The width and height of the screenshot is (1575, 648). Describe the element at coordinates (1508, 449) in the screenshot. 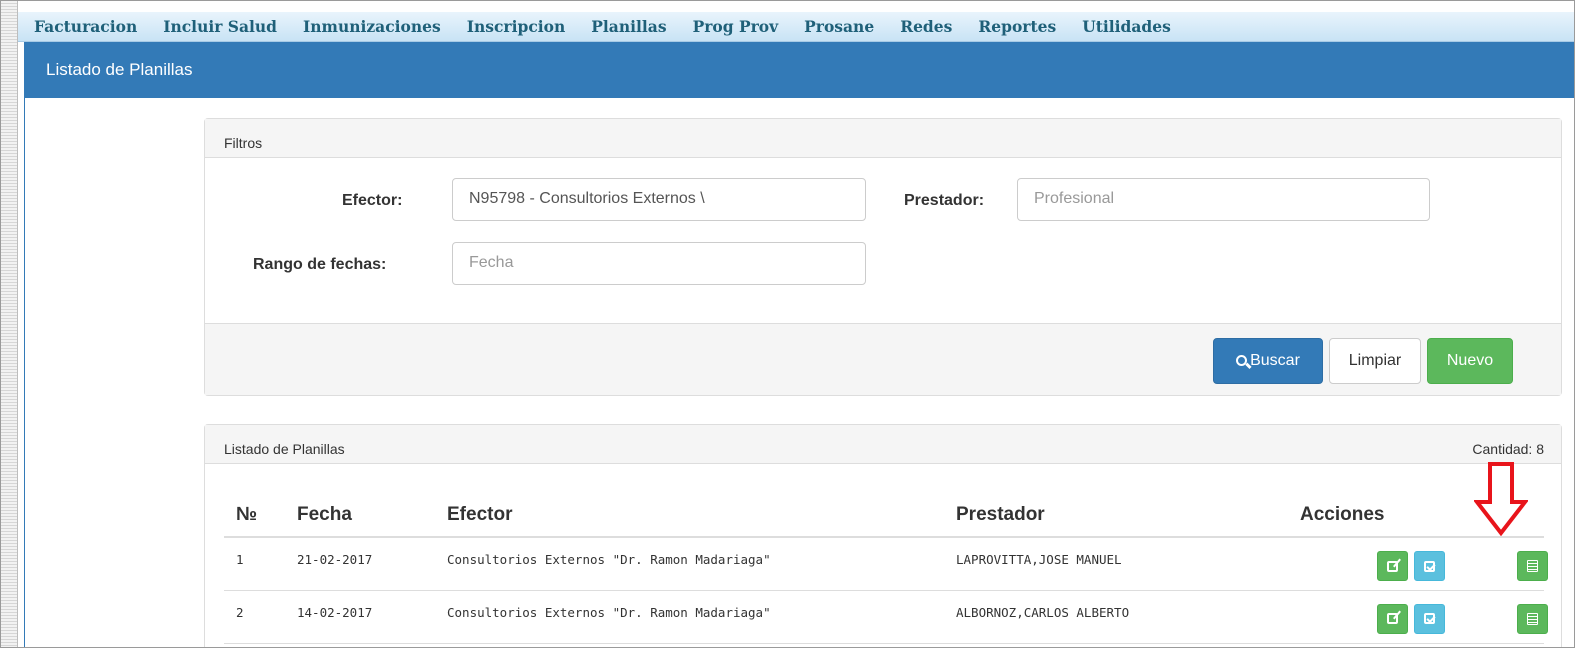

I see `listing-count: Cantidad: 8` at that location.